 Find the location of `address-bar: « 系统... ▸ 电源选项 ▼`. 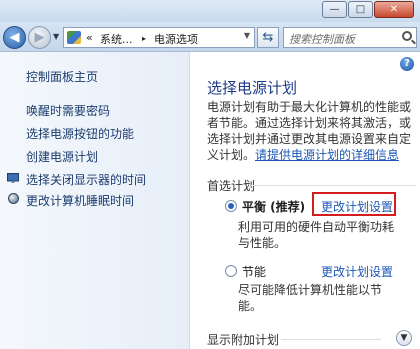

address-bar: « 系统... ▸ 电源选项 ▼ is located at coordinates (159, 37).